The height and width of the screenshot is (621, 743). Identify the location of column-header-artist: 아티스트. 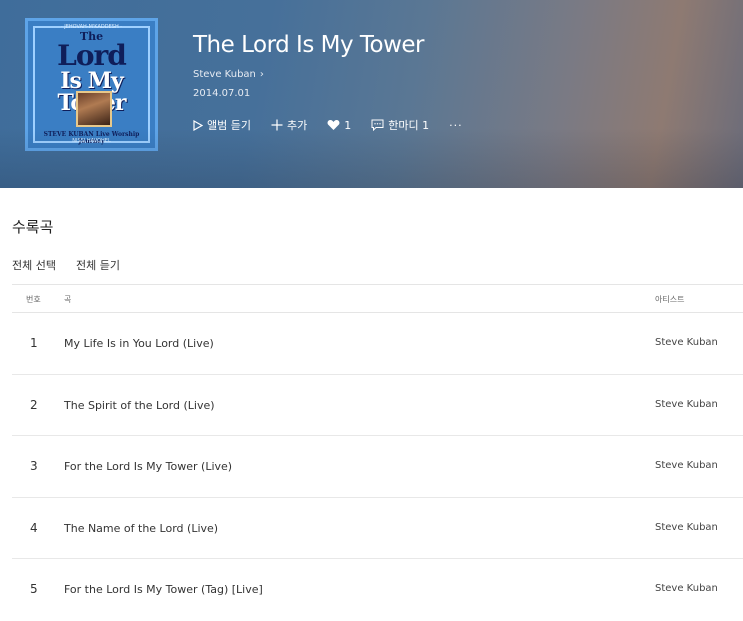
(670, 299).